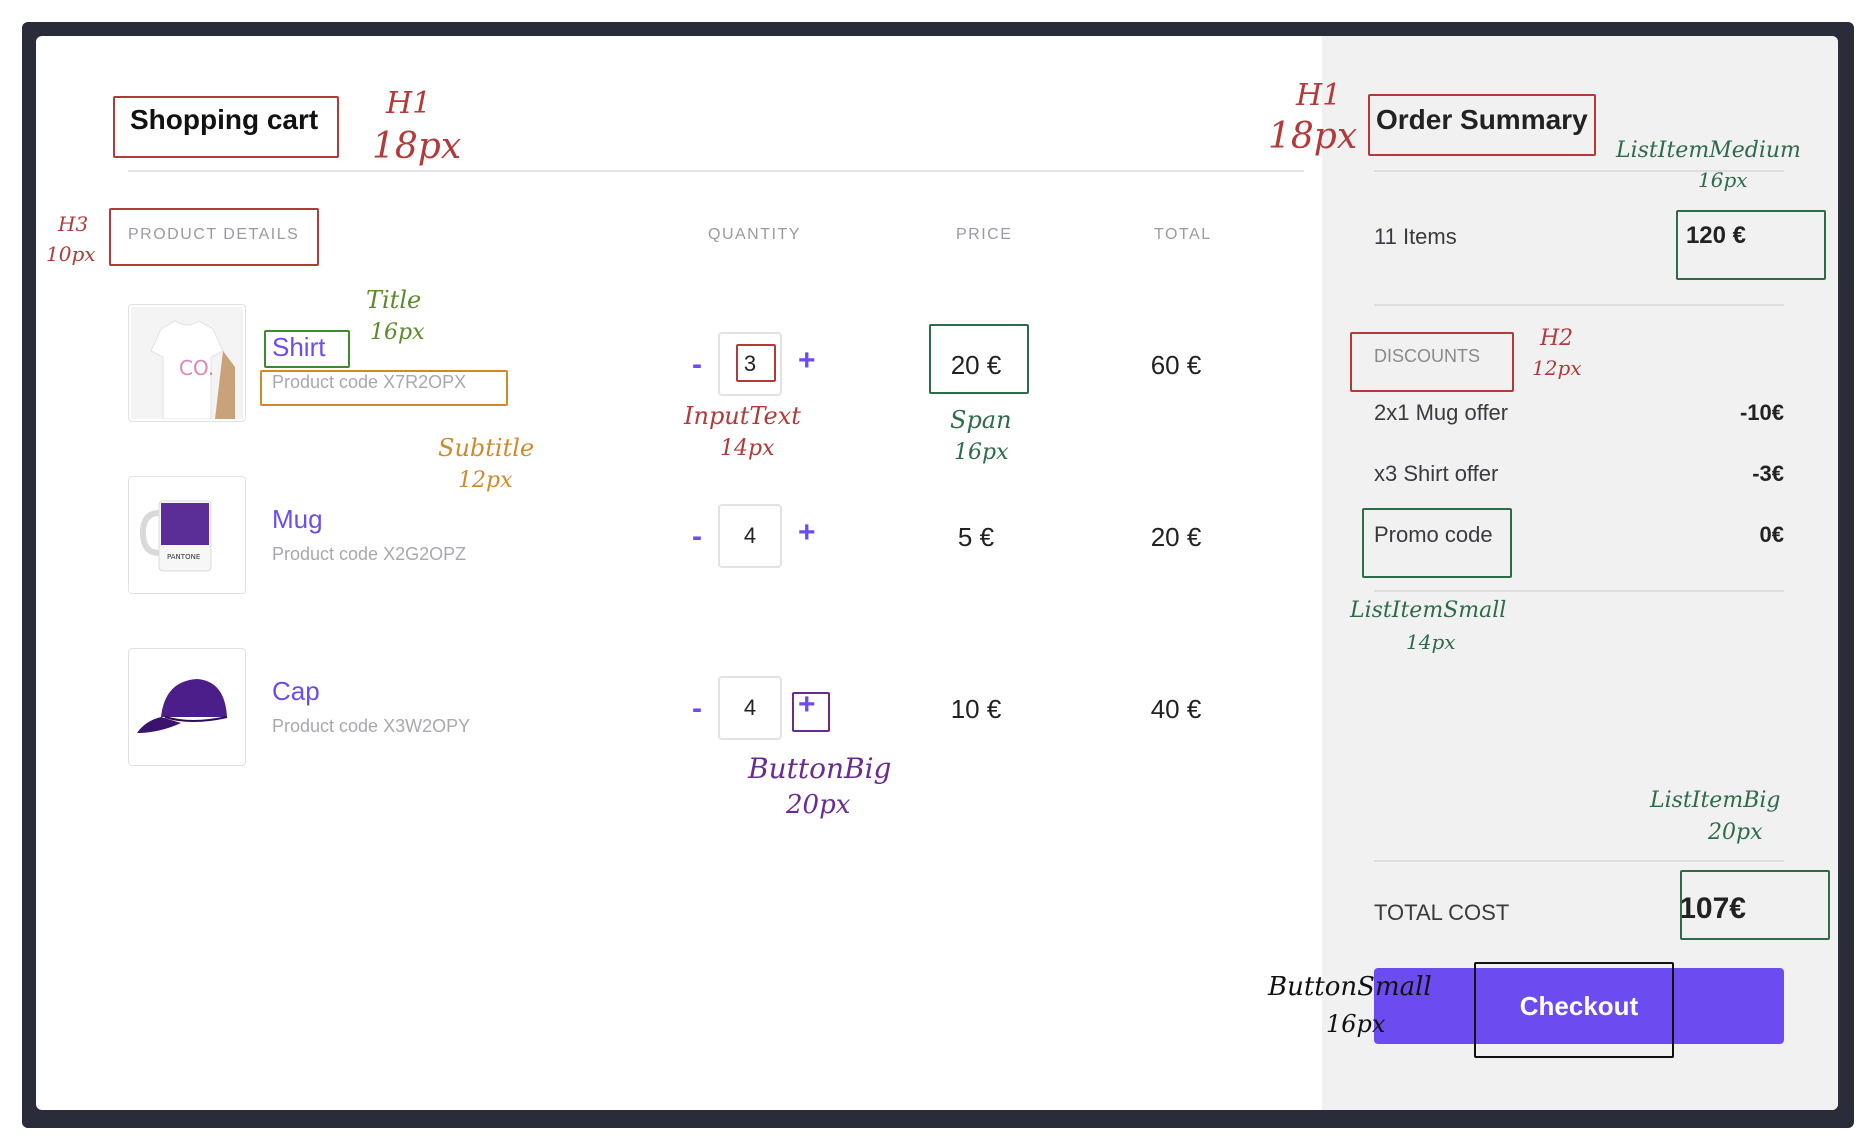  I want to click on line-total: 60 €, so click(1176, 365).